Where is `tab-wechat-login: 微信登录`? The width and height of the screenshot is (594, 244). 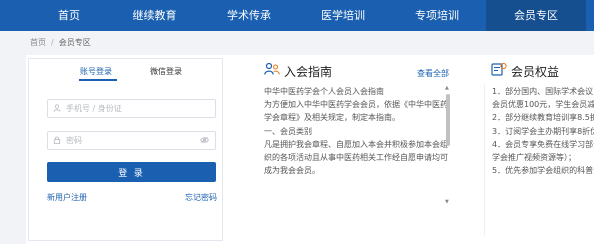
tab-wechat-login: 微信登录 is located at coordinates (166, 71).